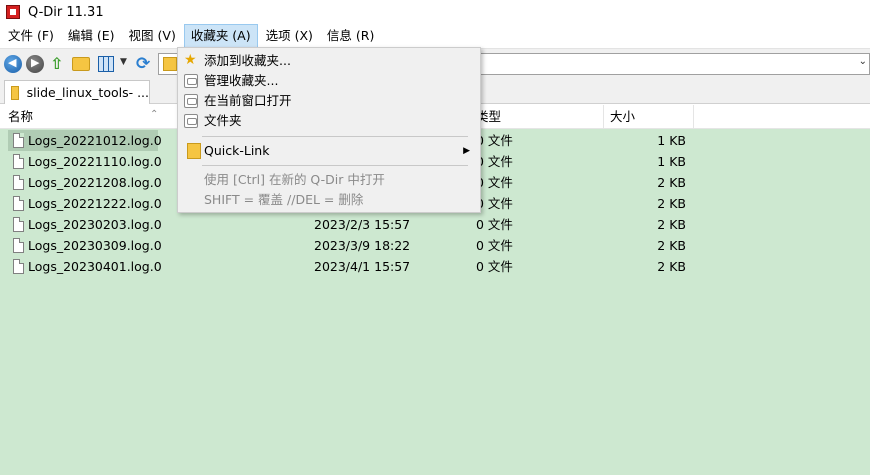 The width and height of the screenshot is (870, 475). I want to click on submenu-arrow-icon: ▶, so click(466, 151).